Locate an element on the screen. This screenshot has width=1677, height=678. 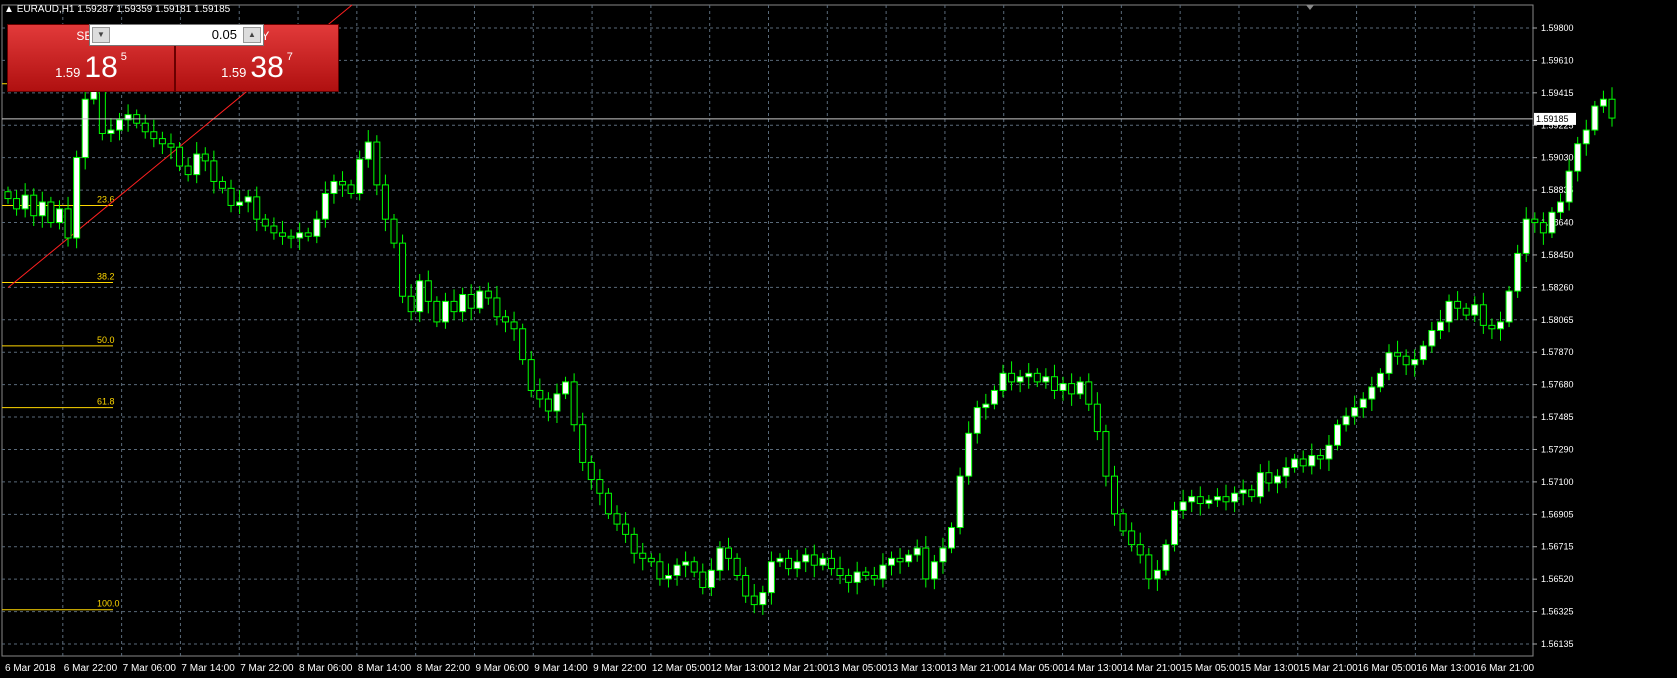
chart-shift-marker is located at coordinates (1310, 7).